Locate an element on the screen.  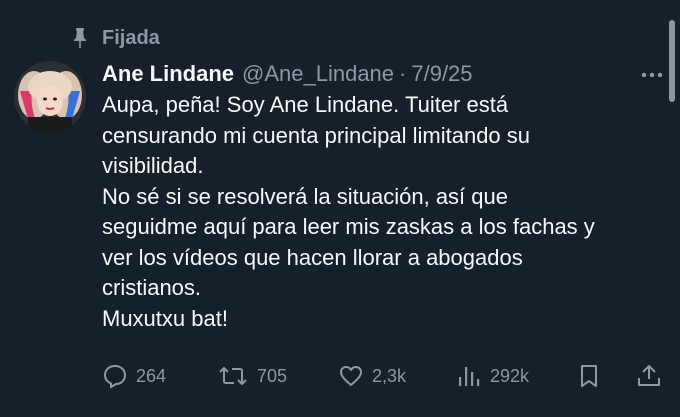
share-icon is located at coordinates (649, 375).